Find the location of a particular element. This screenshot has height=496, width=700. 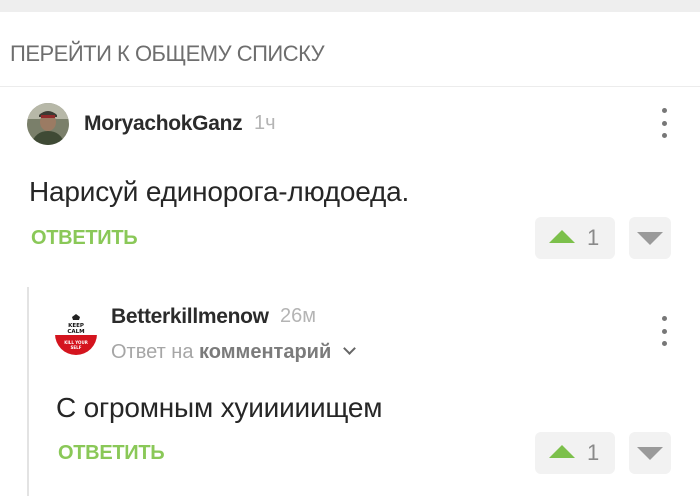

svg-text: CALM is located at coordinates (75, 332).